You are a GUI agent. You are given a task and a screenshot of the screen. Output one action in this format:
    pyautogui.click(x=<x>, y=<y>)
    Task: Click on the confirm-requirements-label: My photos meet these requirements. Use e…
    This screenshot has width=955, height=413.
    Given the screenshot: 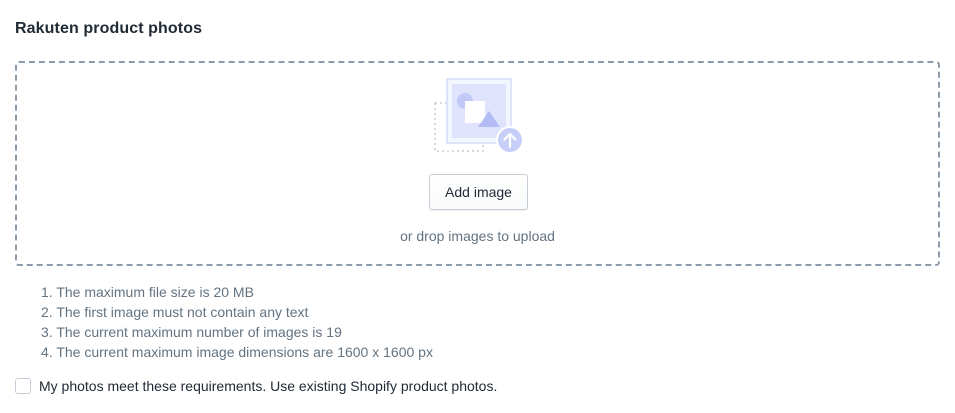 What is the action you would take?
    pyautogui.click(x=268, y=386)
    